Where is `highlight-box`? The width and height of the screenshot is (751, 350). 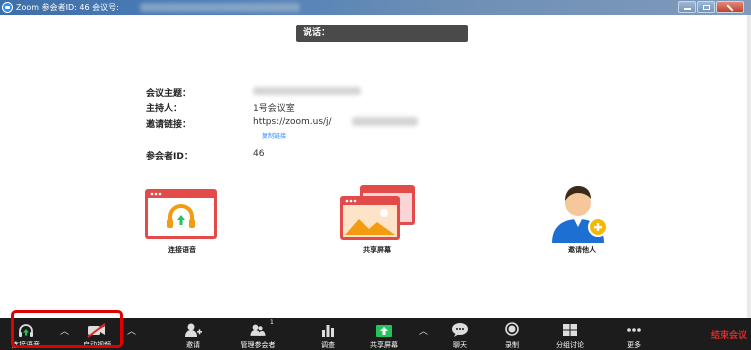 highlight-box is located at coordinates (67, 329).